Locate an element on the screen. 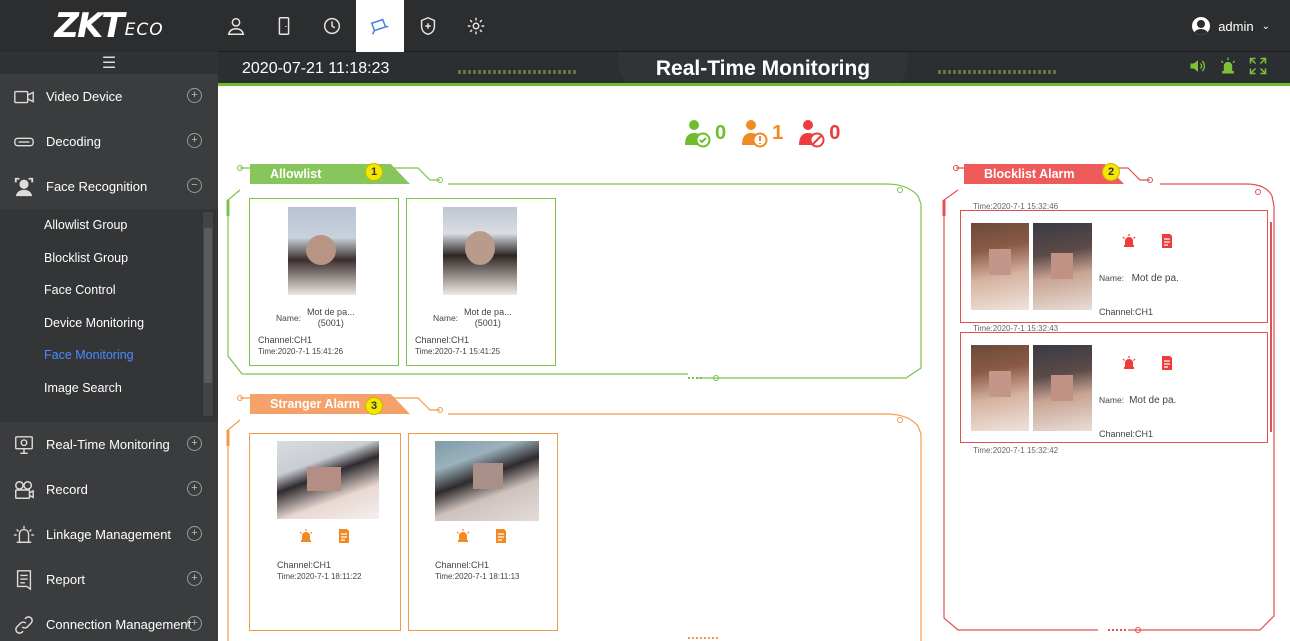 The image size is (1290, 641). sidebar-subitem-image-search: Image Search is located at coordinates (109, 388).